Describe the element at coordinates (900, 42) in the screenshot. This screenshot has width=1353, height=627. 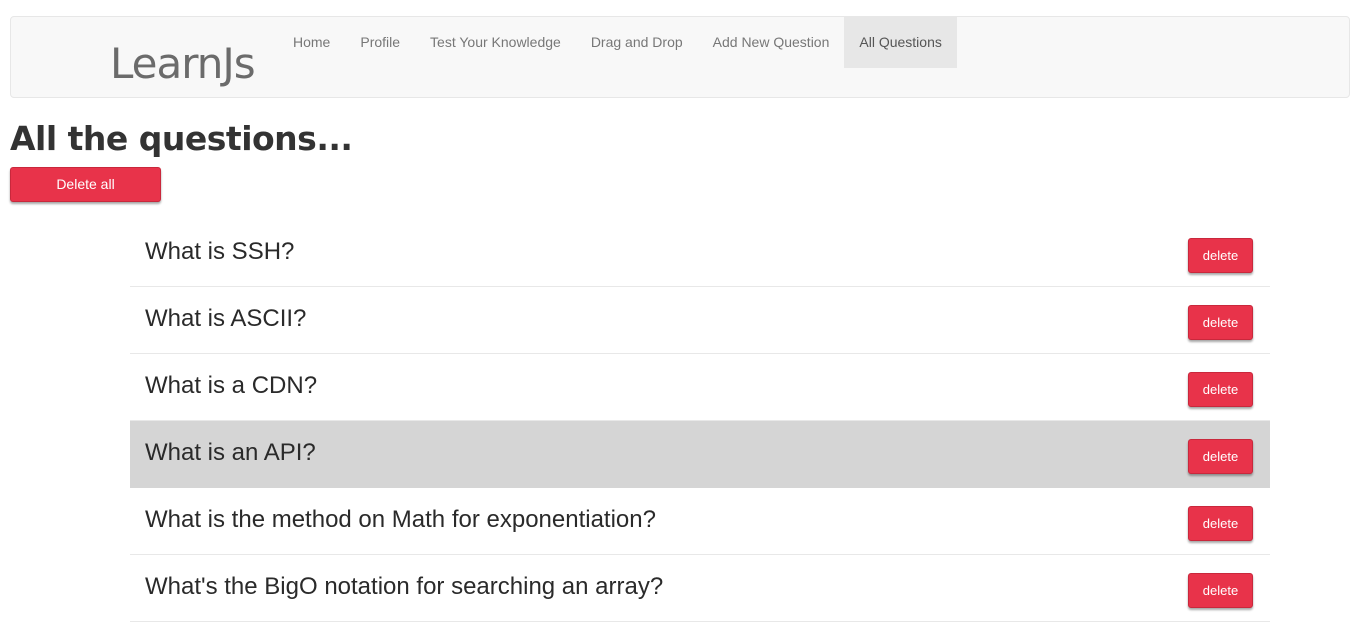
I see `nav-link-all-questions: All Questions` at that location.